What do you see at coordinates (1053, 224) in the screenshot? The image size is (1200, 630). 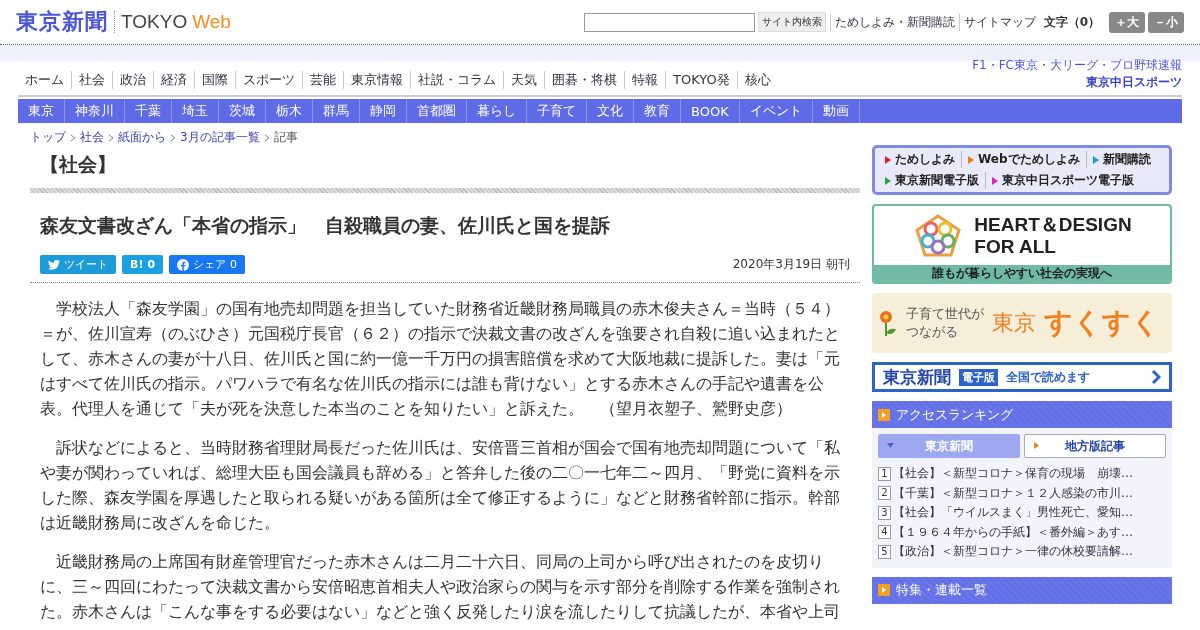 I see `banner-title: HEART＆DESIGN` at bounding box center [1053, 224].